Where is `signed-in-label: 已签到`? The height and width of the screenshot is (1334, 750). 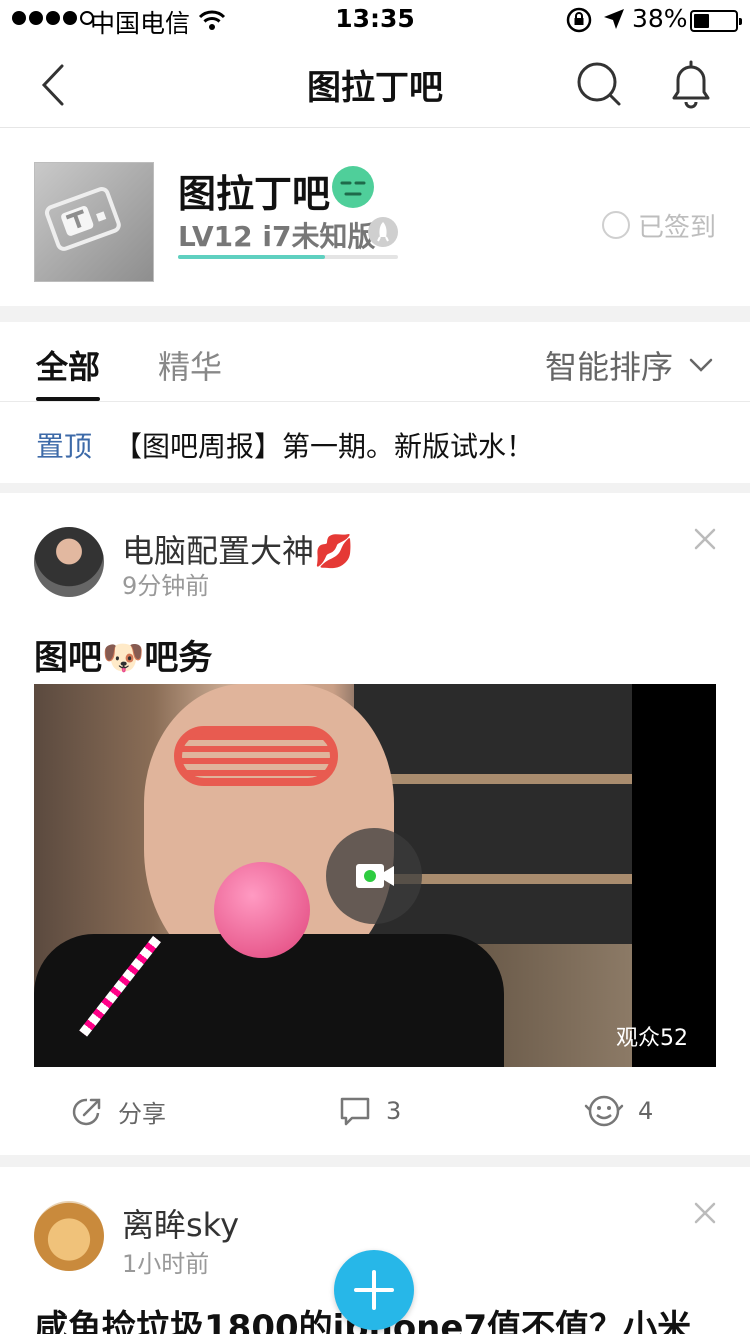 signed-in-label: 已签到 is located at coordinates (677, 227).